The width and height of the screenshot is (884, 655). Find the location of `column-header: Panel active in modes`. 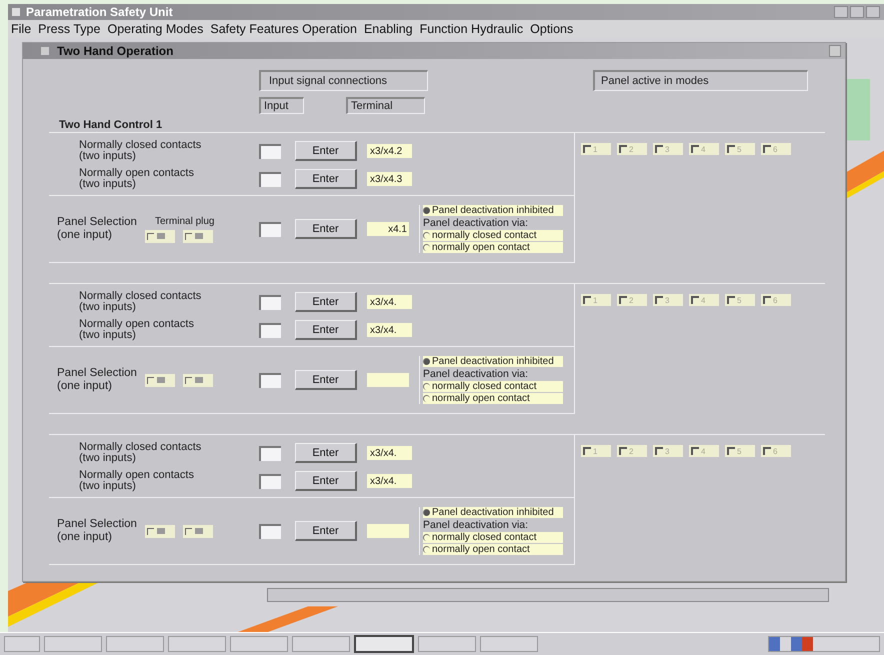

column-header: Panel active in modes is located at coordinates (700, 80).